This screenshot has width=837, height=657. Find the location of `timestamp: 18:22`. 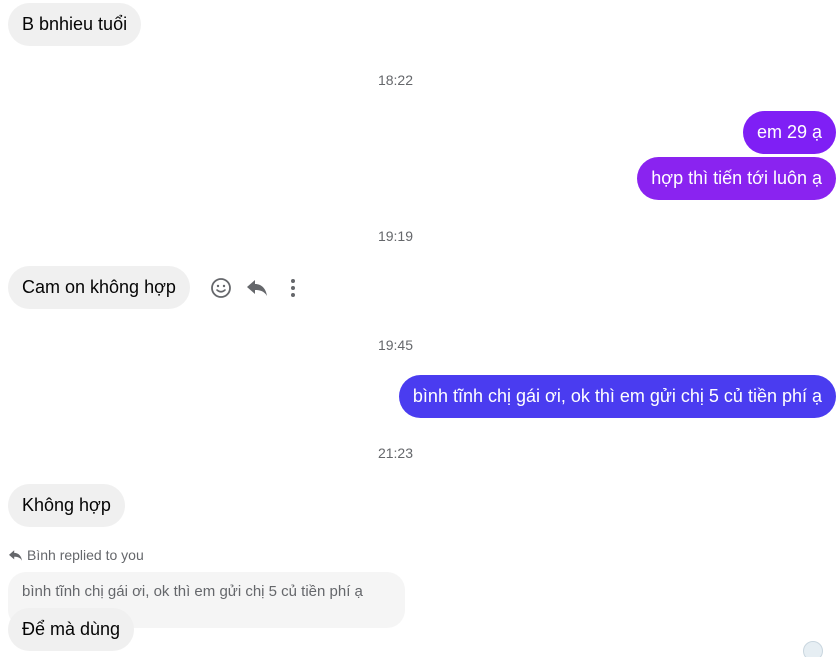

timestamp: 18:22 is located at coordinates (395, 80).